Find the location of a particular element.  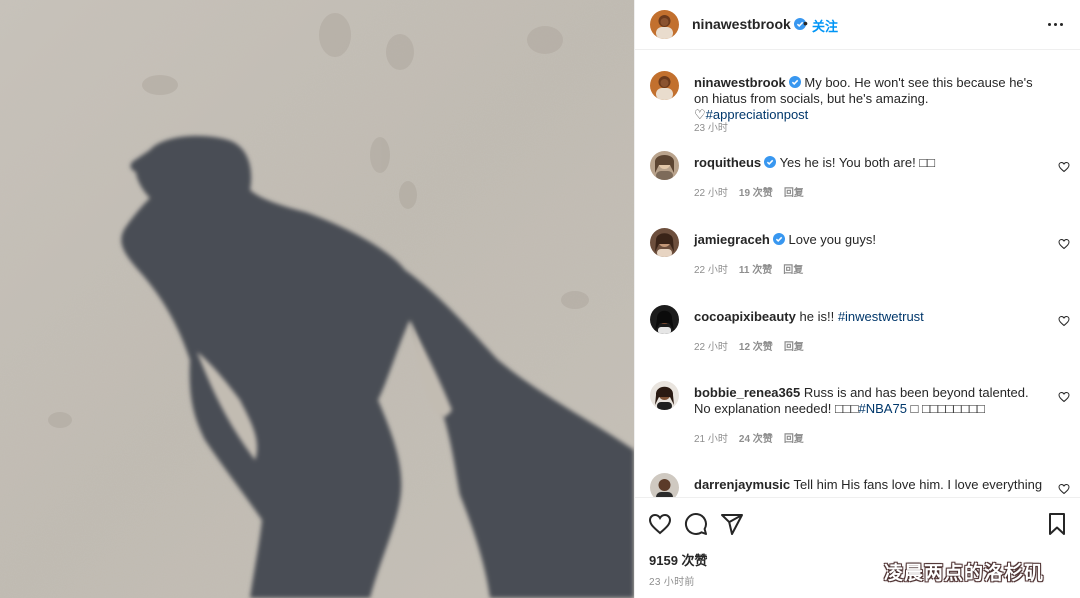

post-time: 23 小时前 is located at coordinates (672, 582).